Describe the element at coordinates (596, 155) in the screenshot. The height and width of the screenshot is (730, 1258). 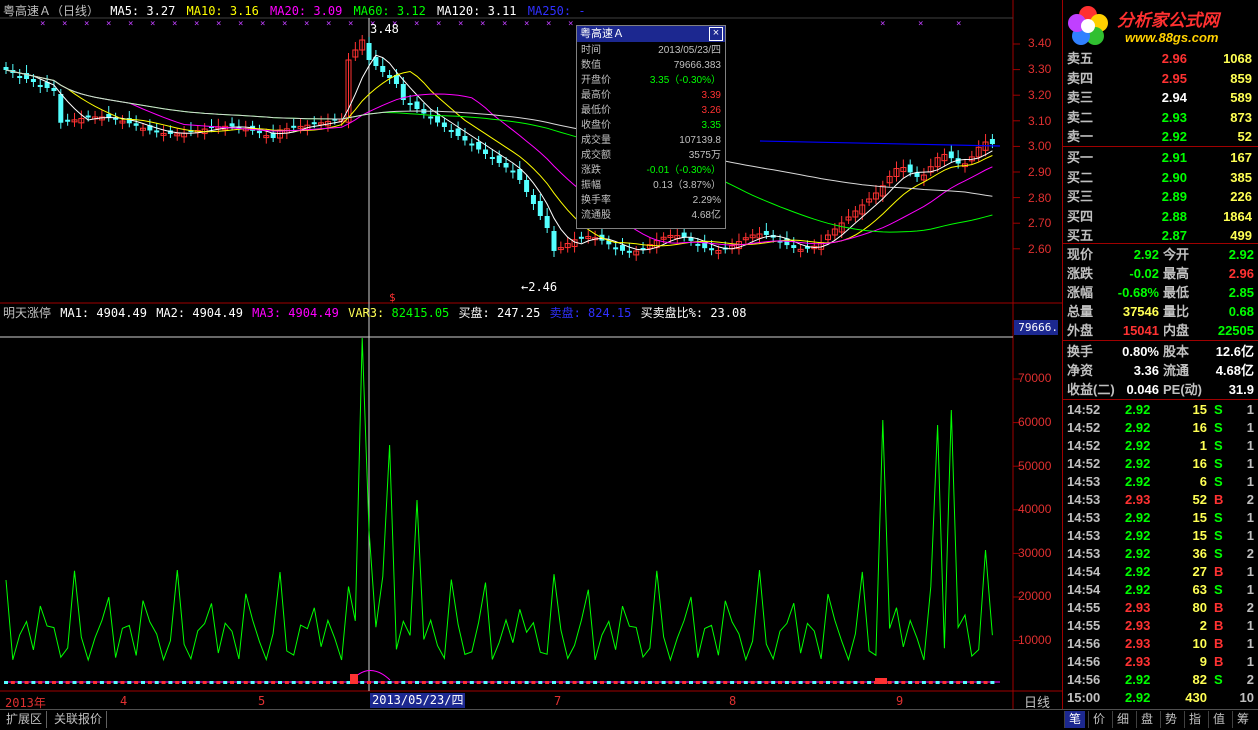
I see `tooltip-key: 成交额` at that location.